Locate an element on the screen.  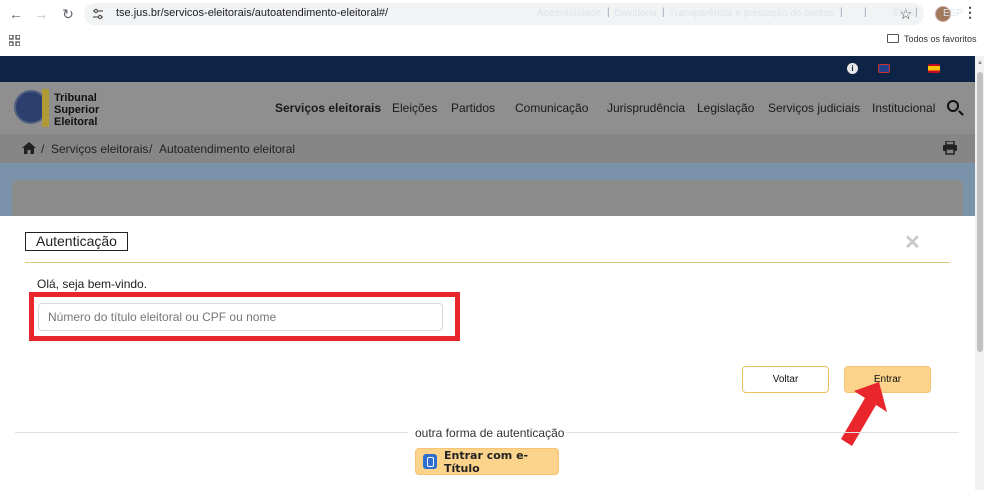
site-info-icon is located at coordinates (98, 14).